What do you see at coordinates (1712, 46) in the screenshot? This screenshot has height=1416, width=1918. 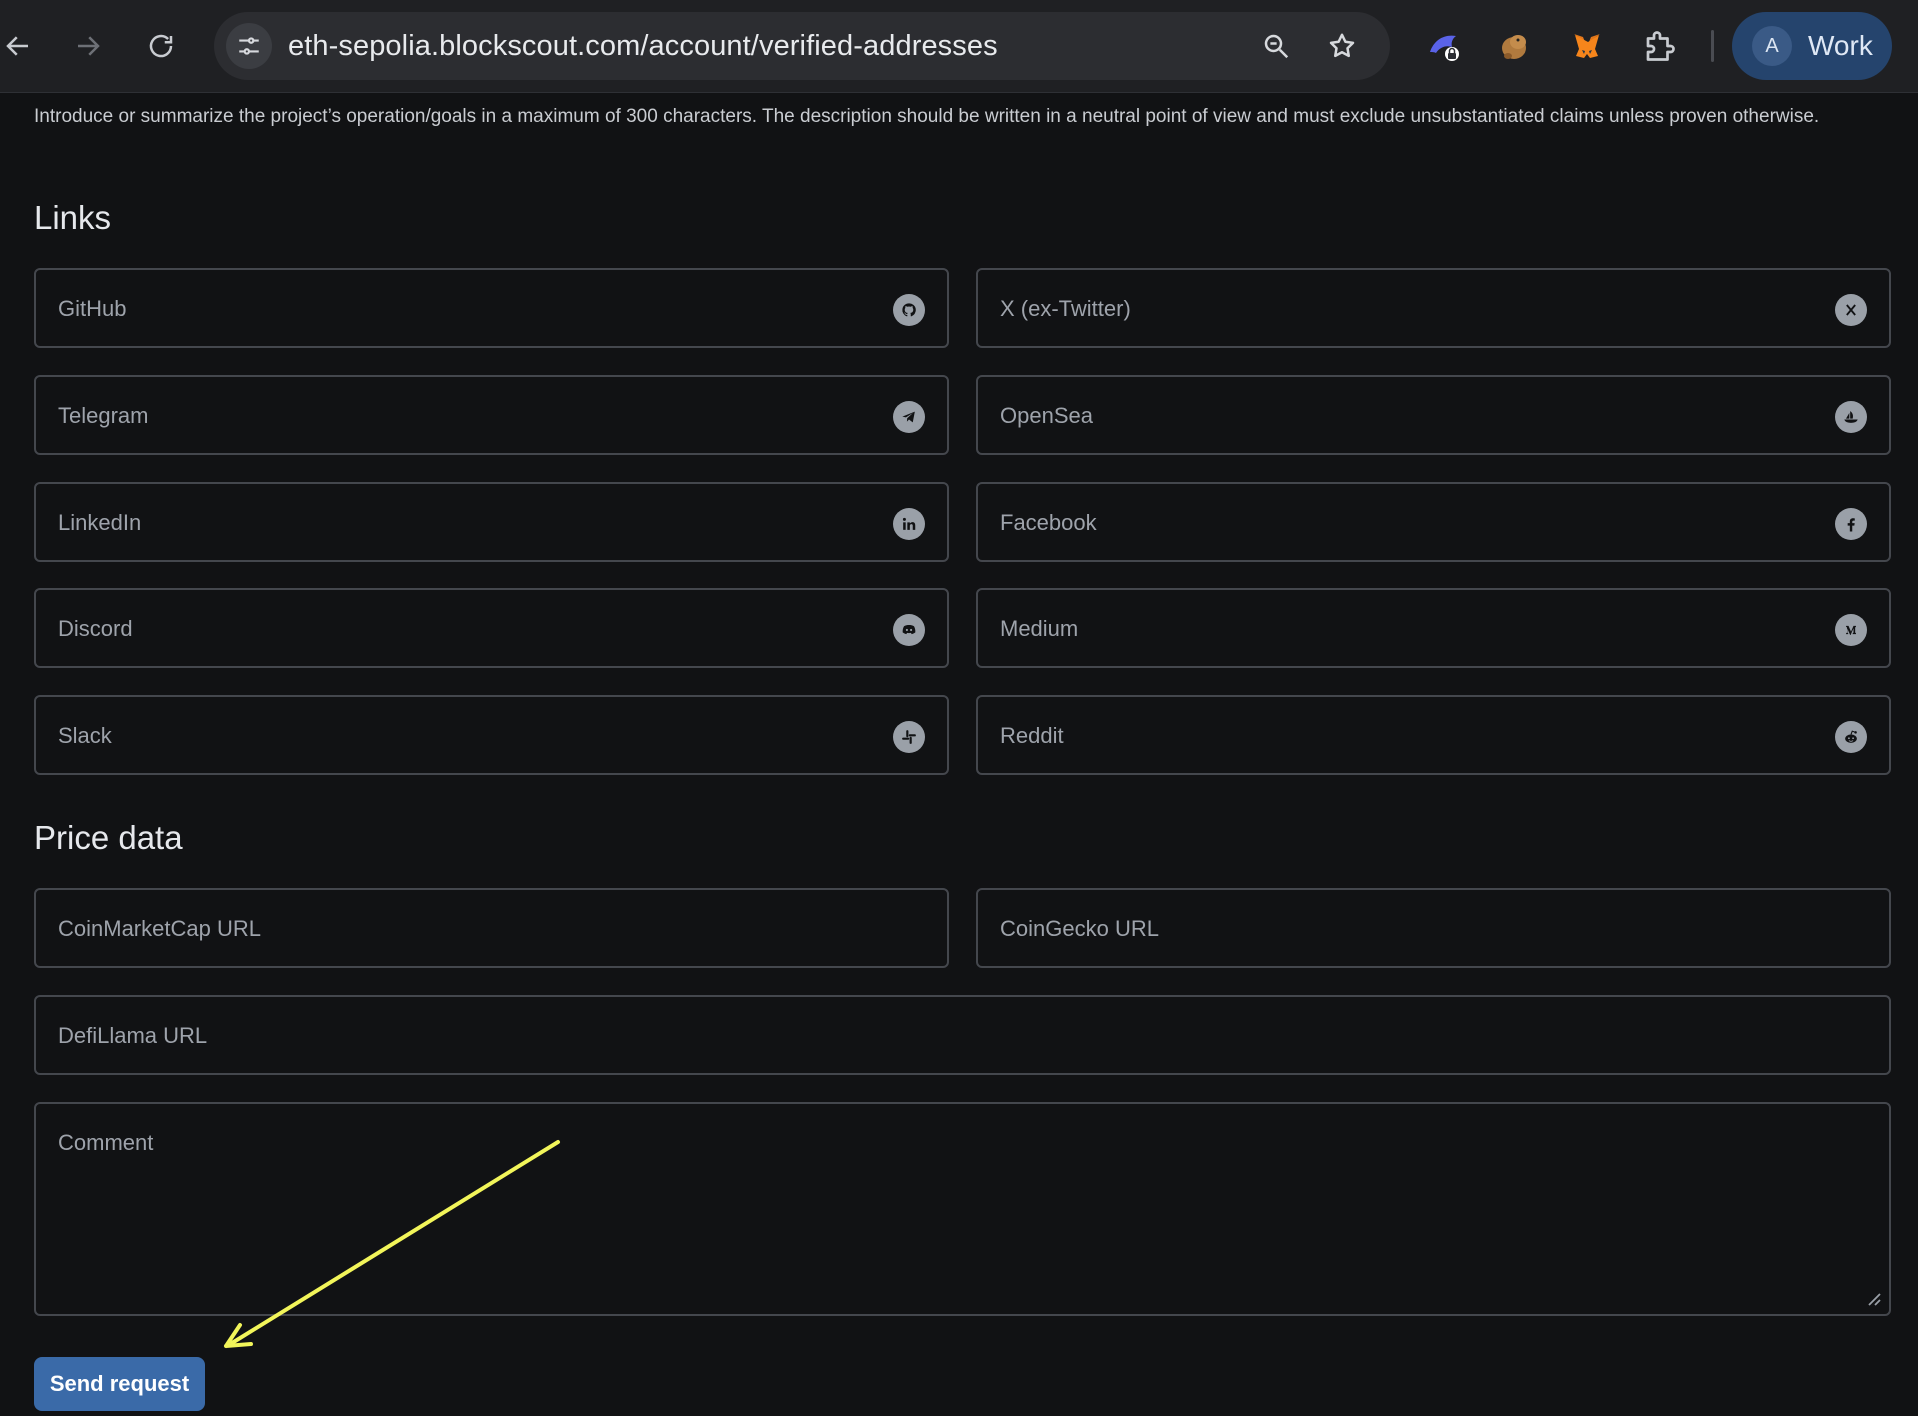 I see `toolbar-divider` at bounding box center [1712, 46].